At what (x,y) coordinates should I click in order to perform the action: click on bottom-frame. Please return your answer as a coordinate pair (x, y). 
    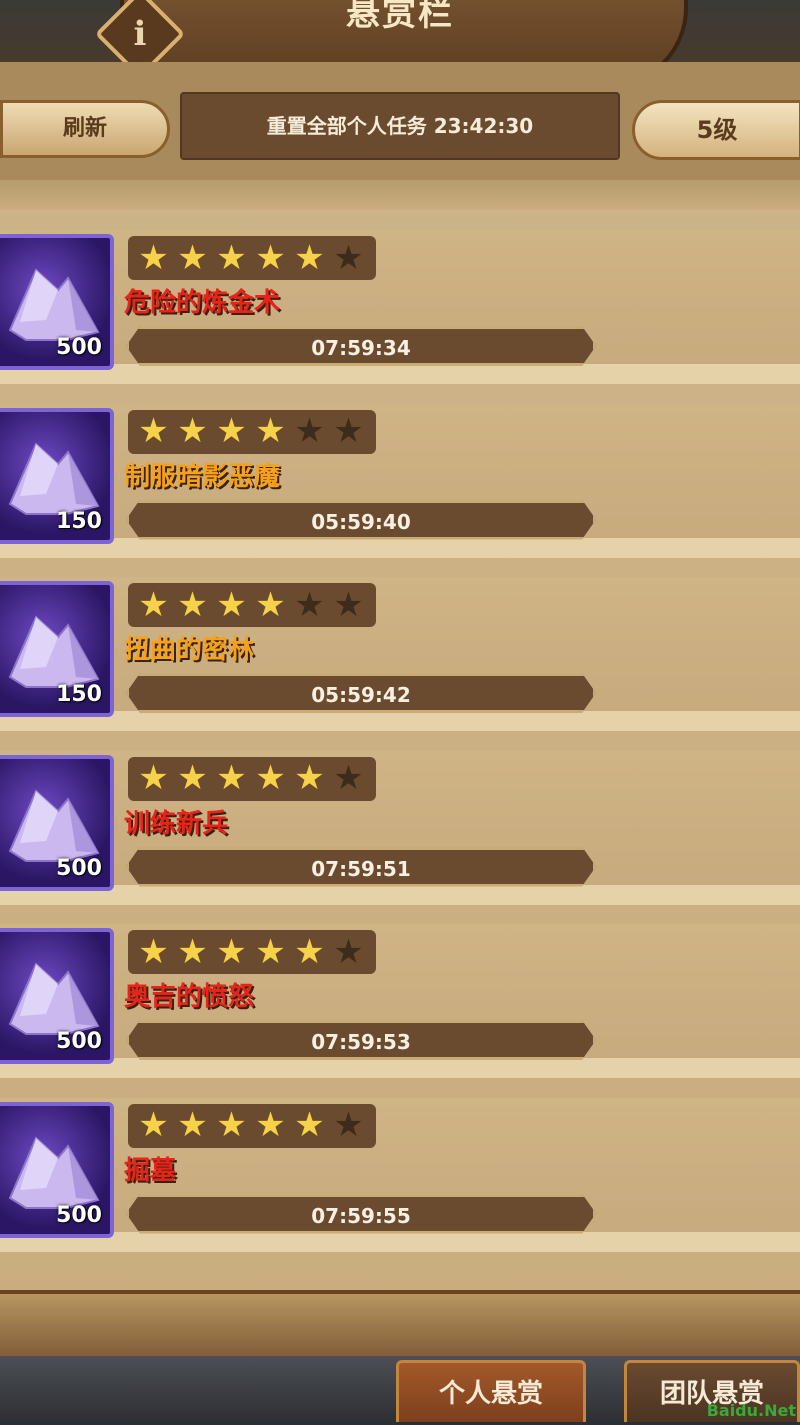
    Looking at the image, I should click on (400, 1327).